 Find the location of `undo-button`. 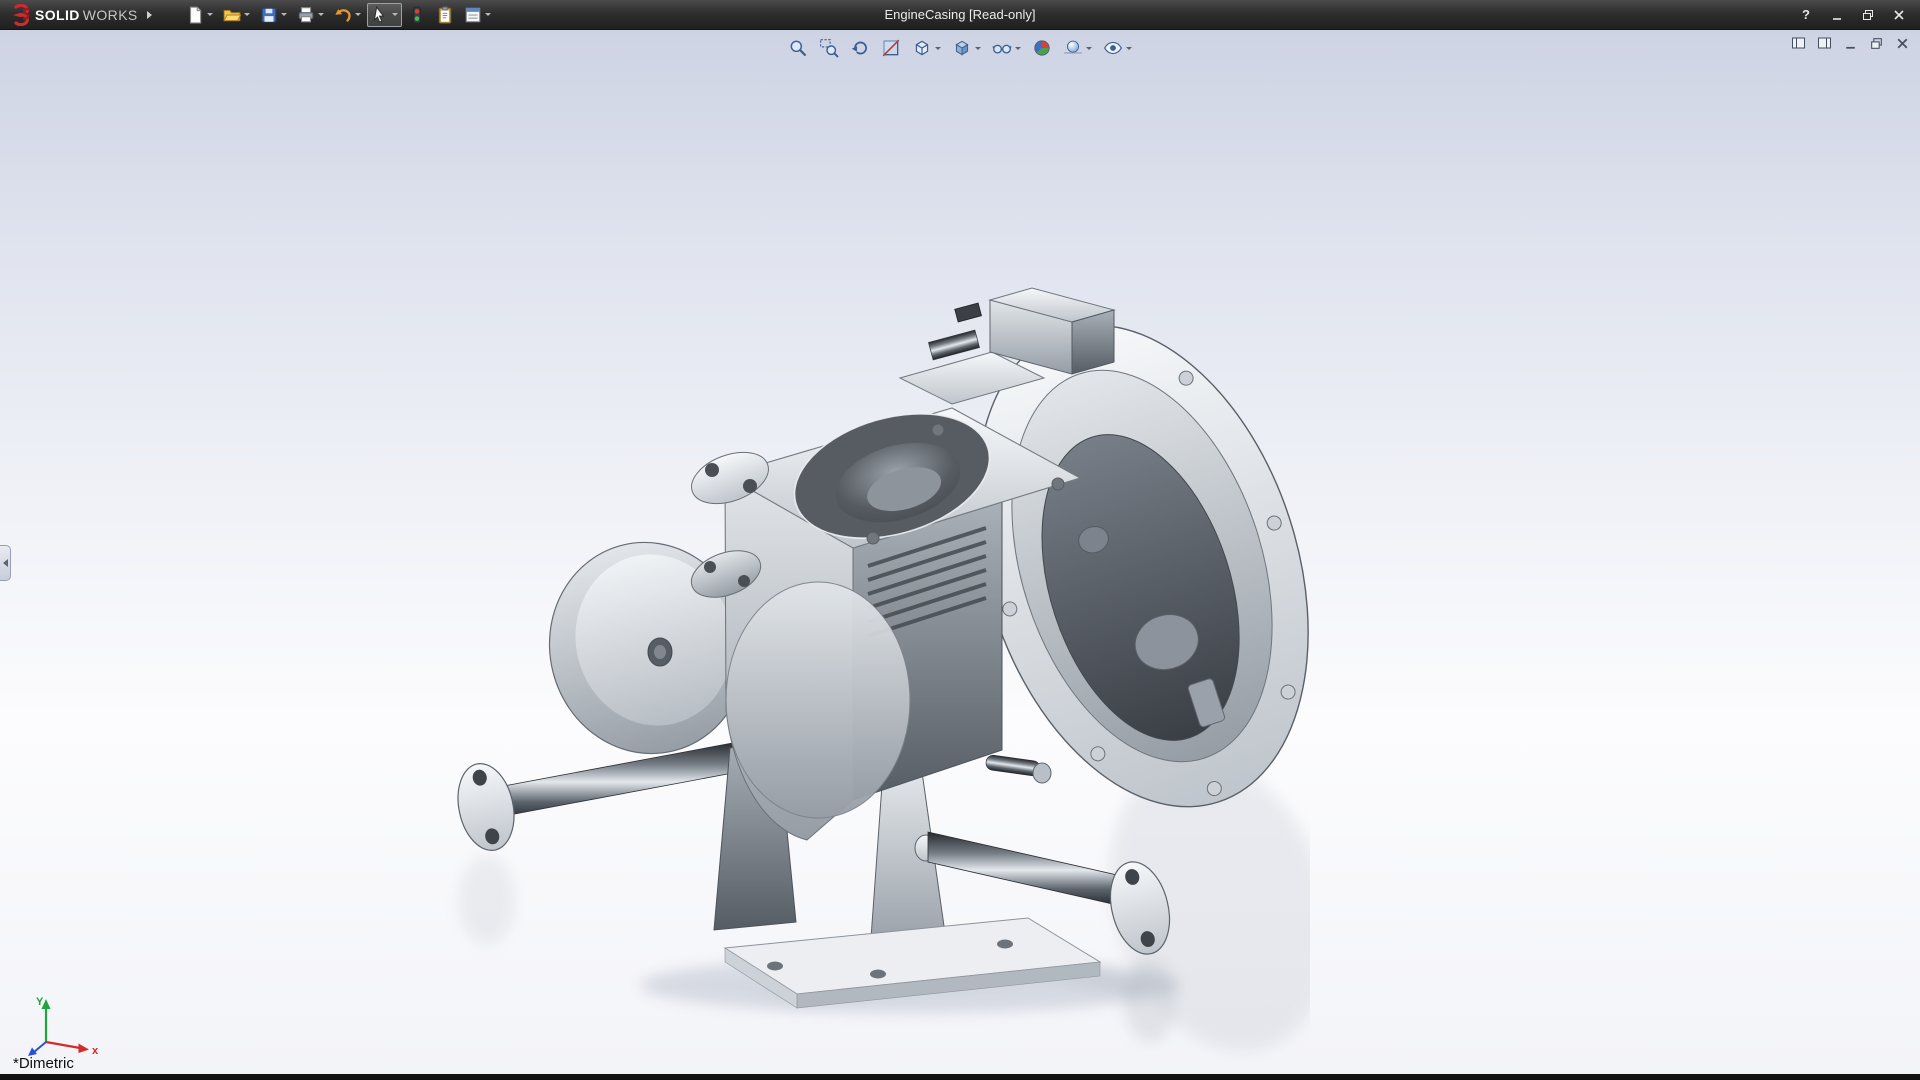

undo-button is located at coordinates (347, 15).